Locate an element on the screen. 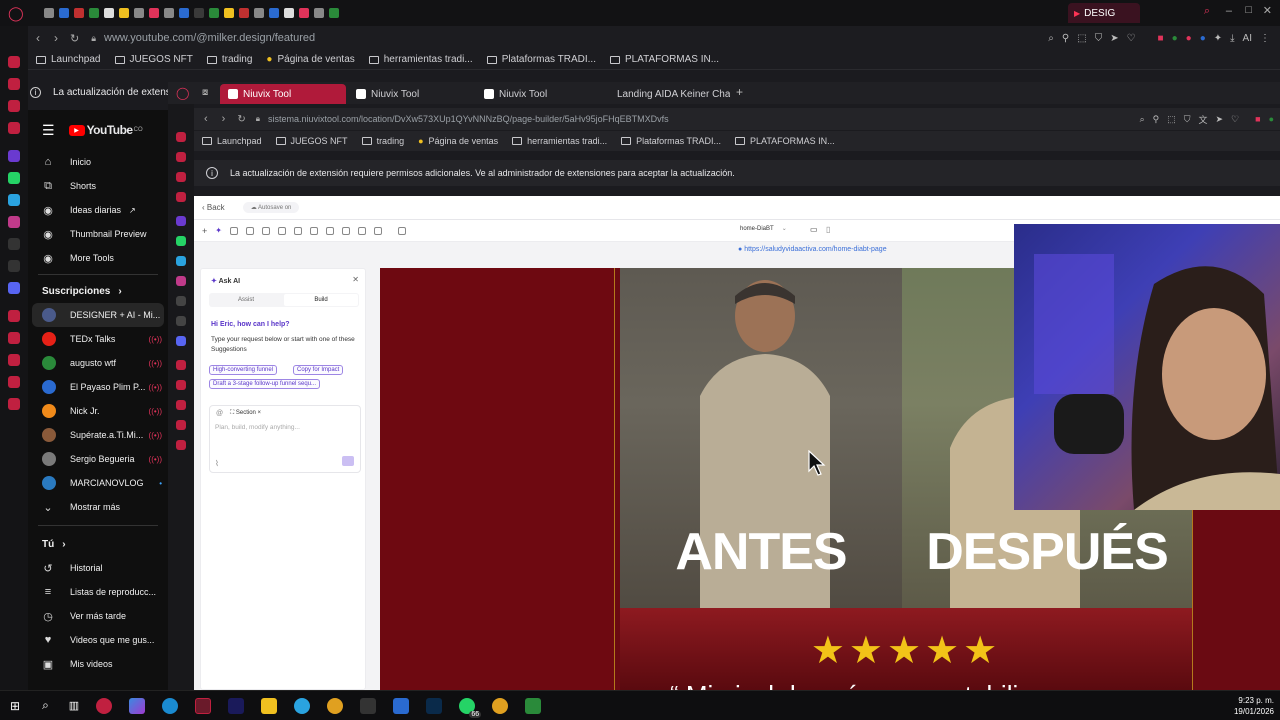 The width and height of the screenshot is (1280, 720). subscription-item: El Payaso Plim P... ((•)) is located at coordinates (98, 387).